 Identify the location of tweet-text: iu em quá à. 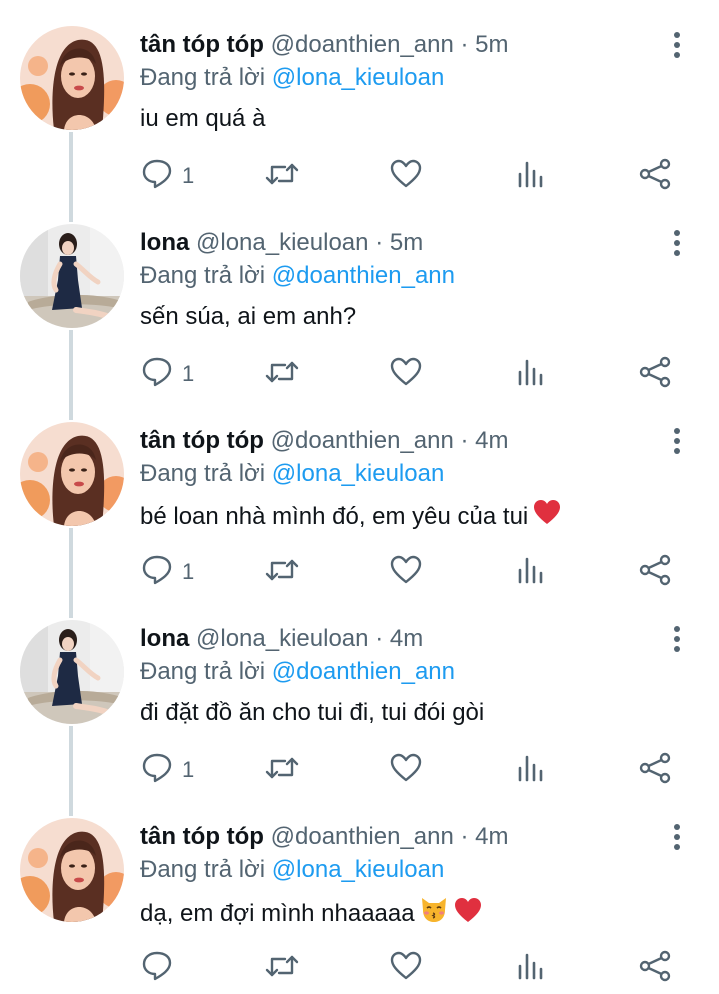
(202, 119).